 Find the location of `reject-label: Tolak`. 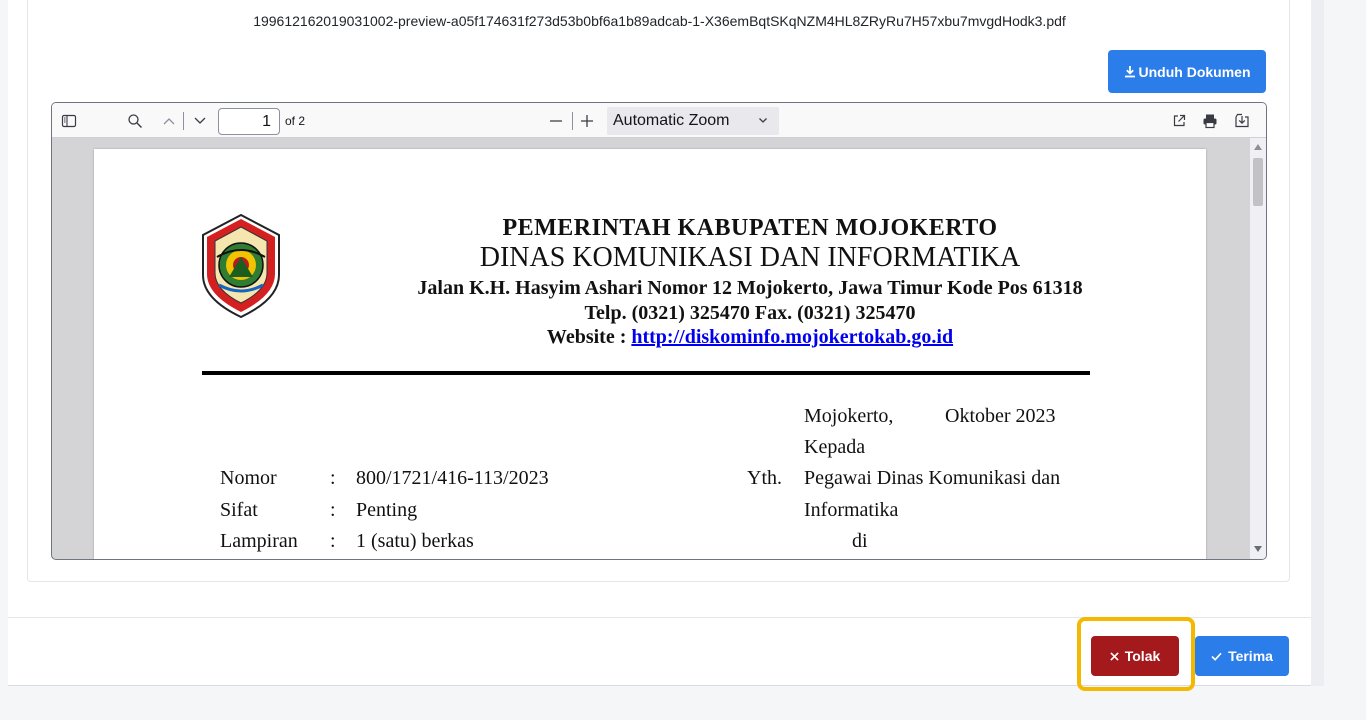

reject-label: Tolak is located at coordinates (1142, 656).